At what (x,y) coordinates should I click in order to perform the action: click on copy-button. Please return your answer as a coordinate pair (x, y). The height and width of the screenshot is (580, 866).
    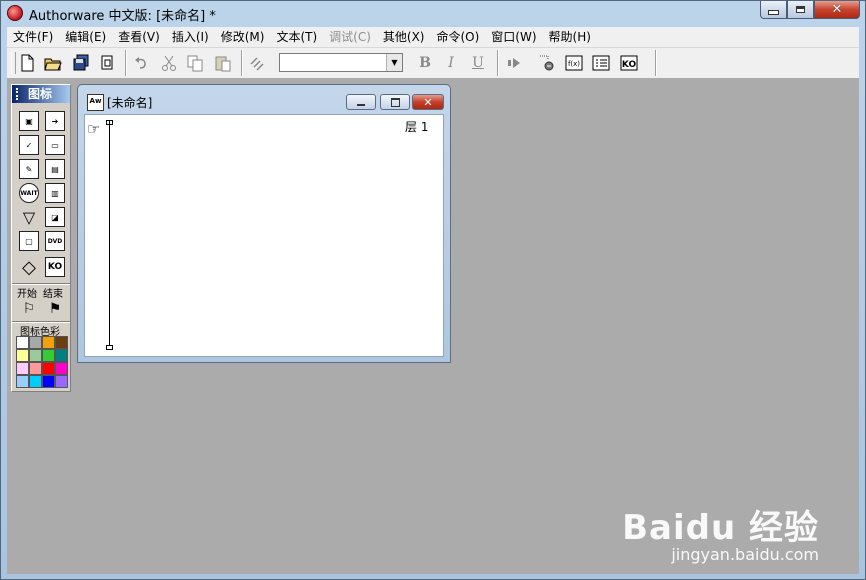
    Looking at the image, I should click on (195, 63).